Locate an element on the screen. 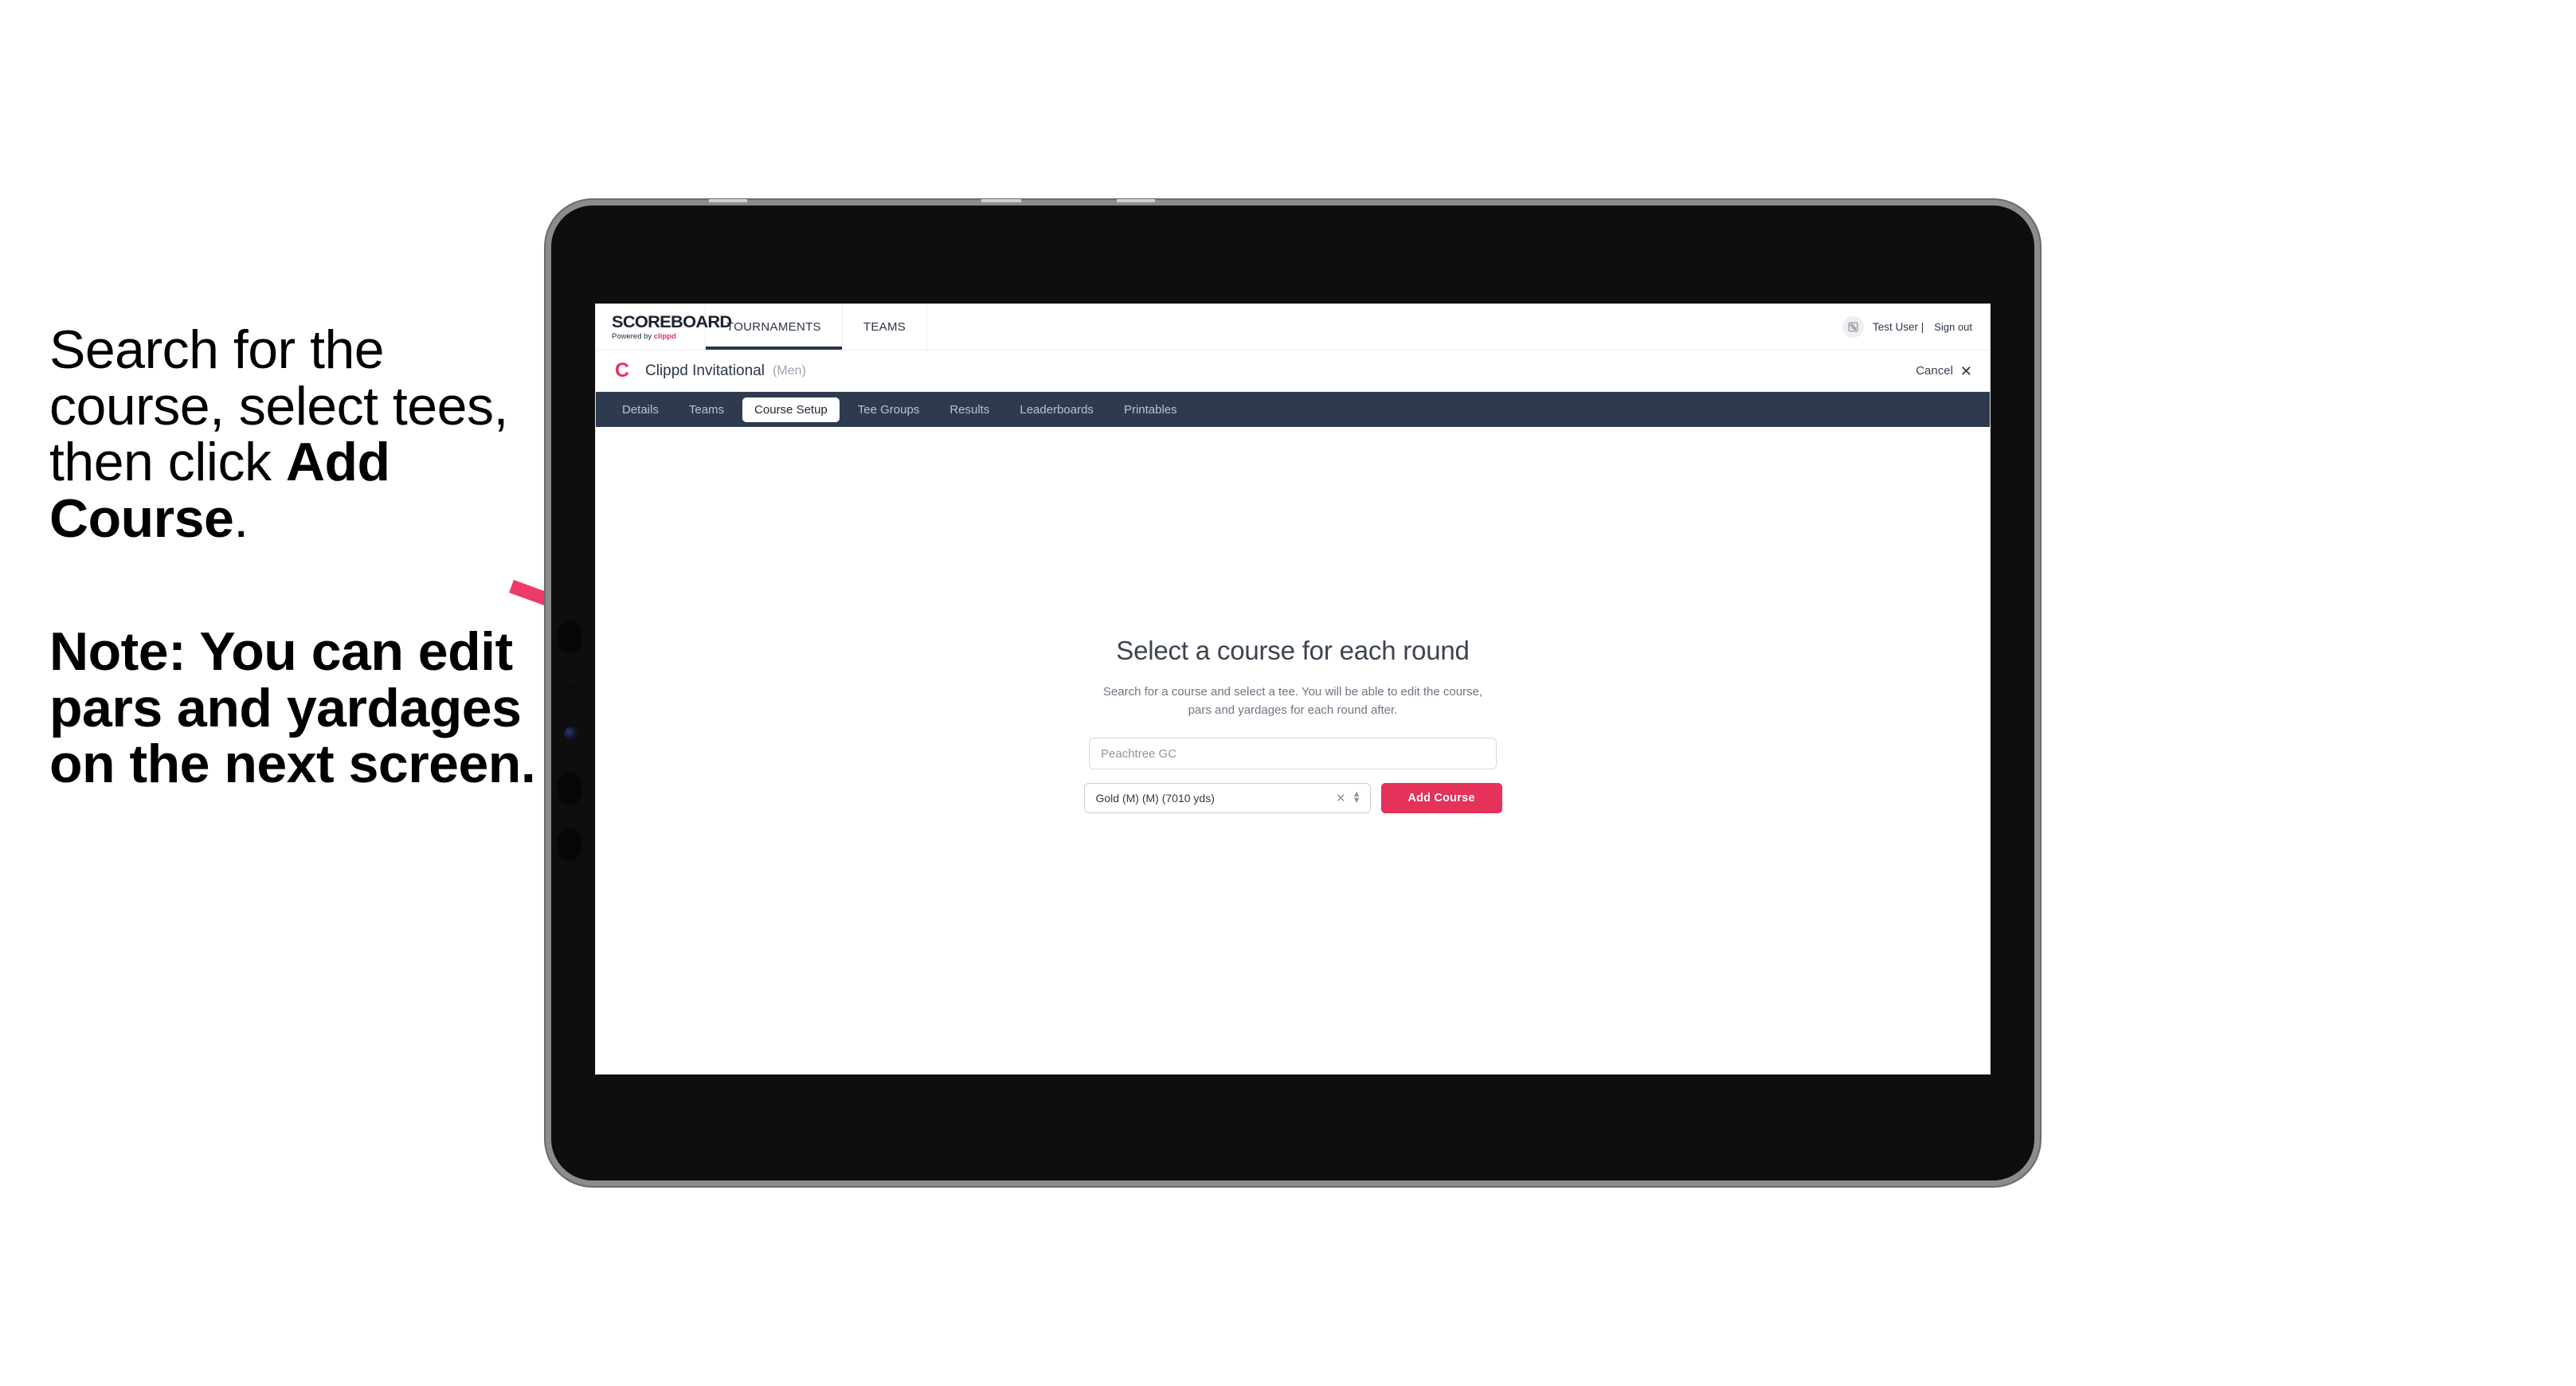  top-nav-teams: TEAMS is located at coordinates (885, 327).